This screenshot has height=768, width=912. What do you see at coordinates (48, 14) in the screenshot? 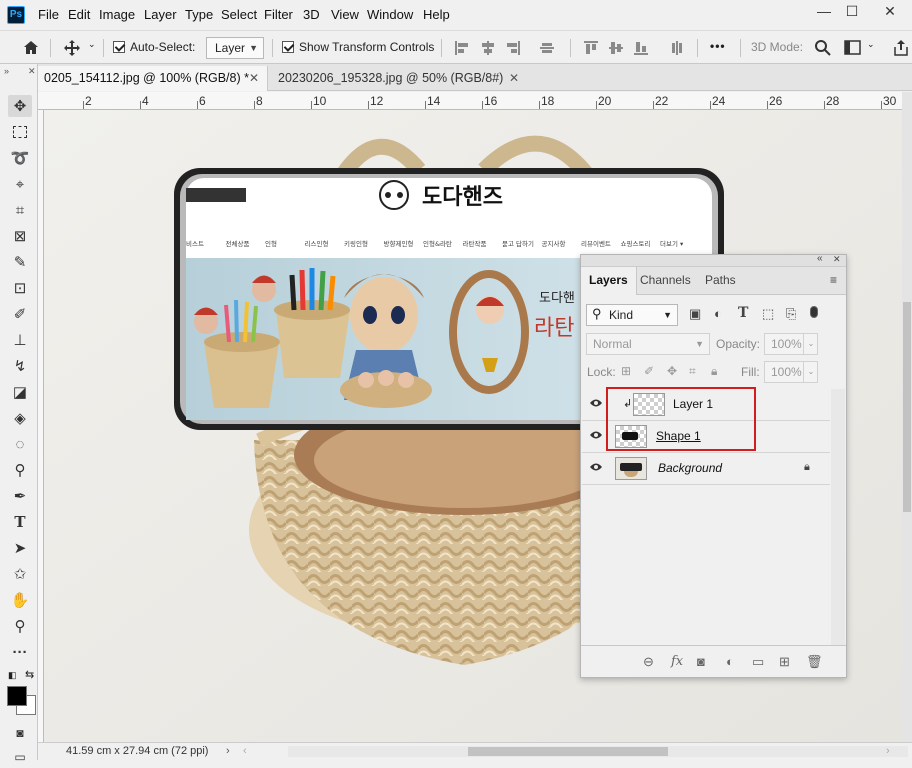
I see `menu-file: File` at bounding box center [48, 14].